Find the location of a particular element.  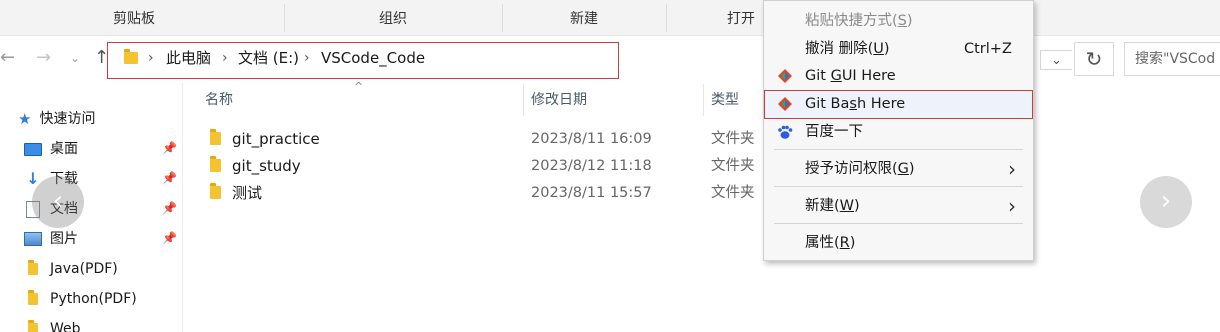

file-row: git_study 2023/8/12 11:18 文件夹 is located at coordinates (484, 166).